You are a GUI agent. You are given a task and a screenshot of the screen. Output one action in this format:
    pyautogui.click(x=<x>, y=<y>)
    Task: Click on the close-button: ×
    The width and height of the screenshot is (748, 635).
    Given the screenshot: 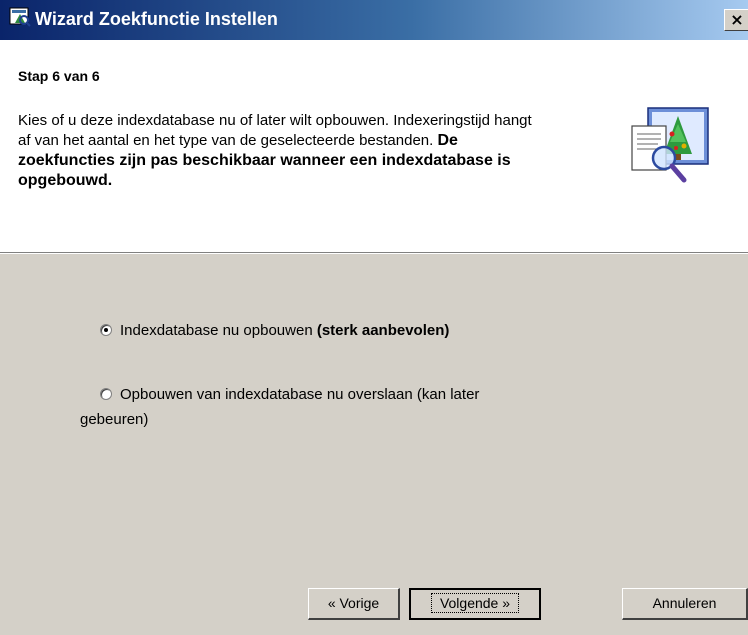 What is the action you would take?
    pyautogui.click(x=736, y=20)
    